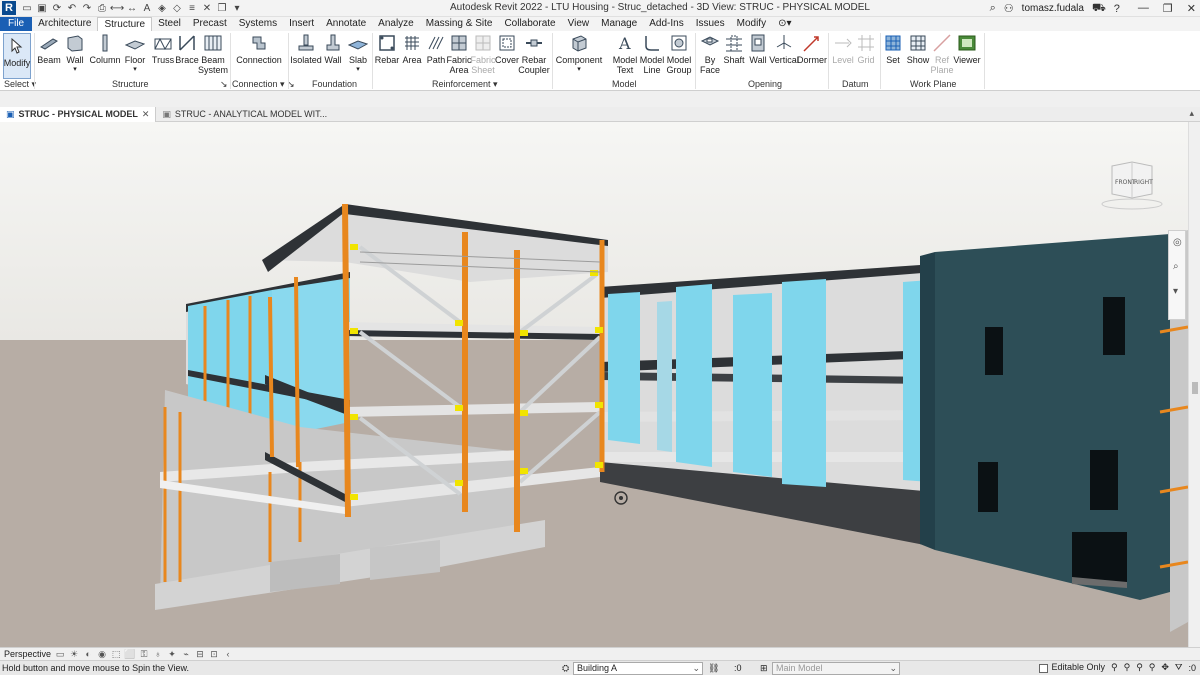 This screenshot has width=1200, height=675. Describe the element at coordinates (1168, 8) in the screenshot. I see `maximize-button: ❐` at that location.